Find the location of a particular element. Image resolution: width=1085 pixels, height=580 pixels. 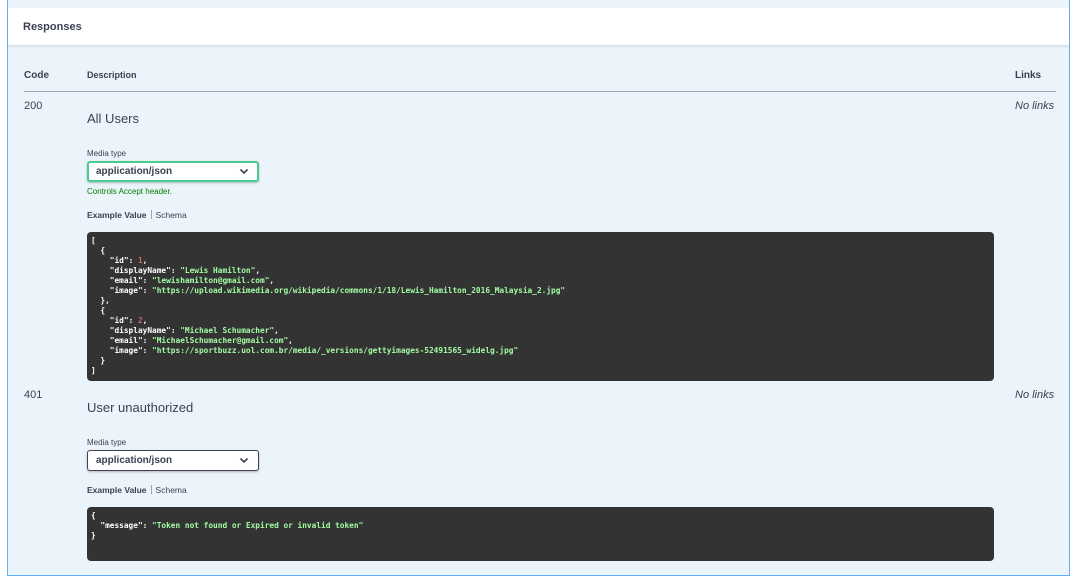

json-string: "MichaelSchumacher@gmail.com" is located at coordinates (220, 340).